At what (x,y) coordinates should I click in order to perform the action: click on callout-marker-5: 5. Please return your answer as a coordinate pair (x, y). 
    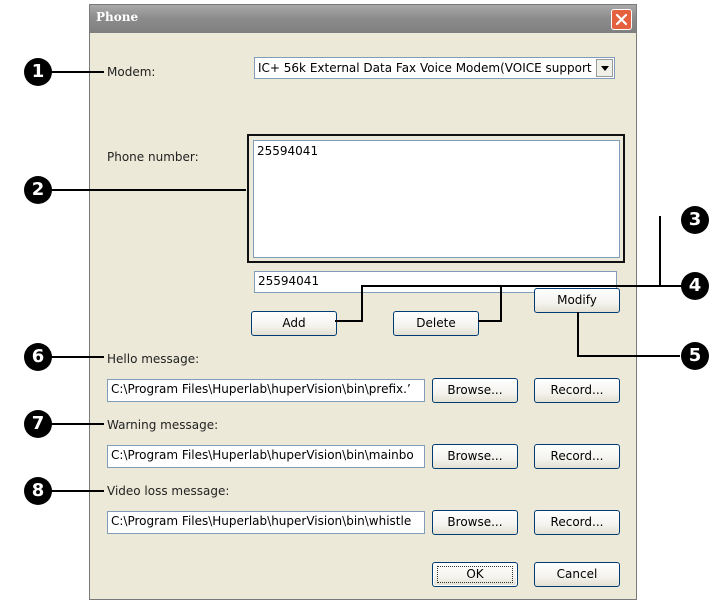
    Looking at the image, I should click on (695, 356).